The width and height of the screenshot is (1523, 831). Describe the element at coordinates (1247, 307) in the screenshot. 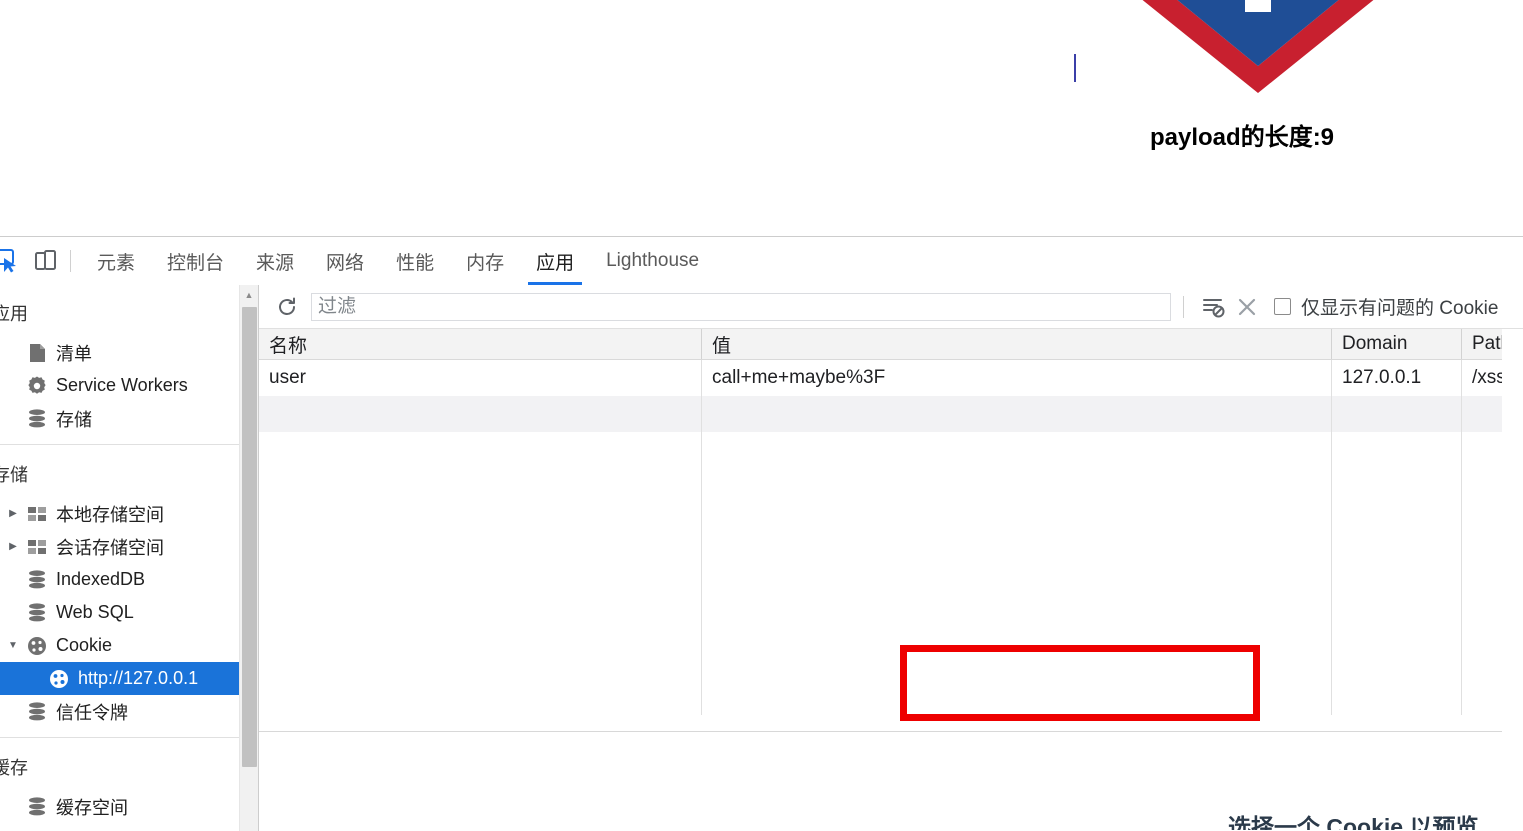

I see `close-x-icon` at that location.